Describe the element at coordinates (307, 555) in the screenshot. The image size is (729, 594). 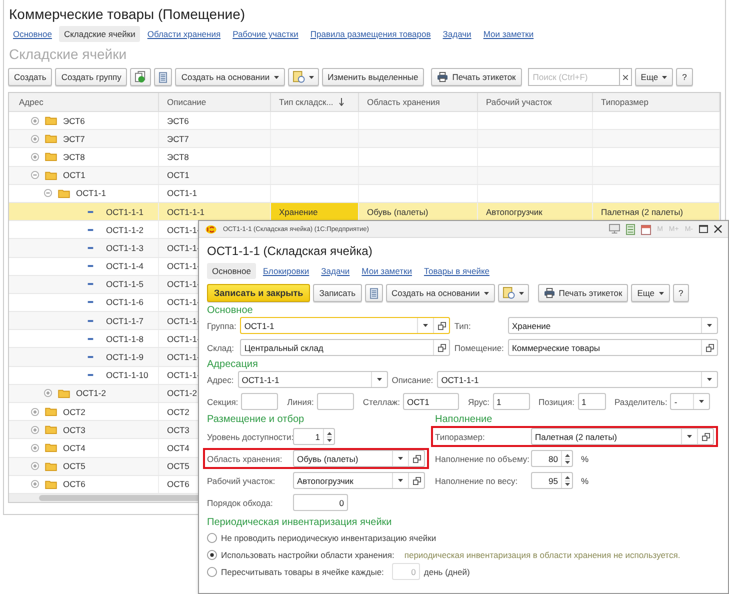
I see `option-label: Использовать настройки области хранения:` at that location.